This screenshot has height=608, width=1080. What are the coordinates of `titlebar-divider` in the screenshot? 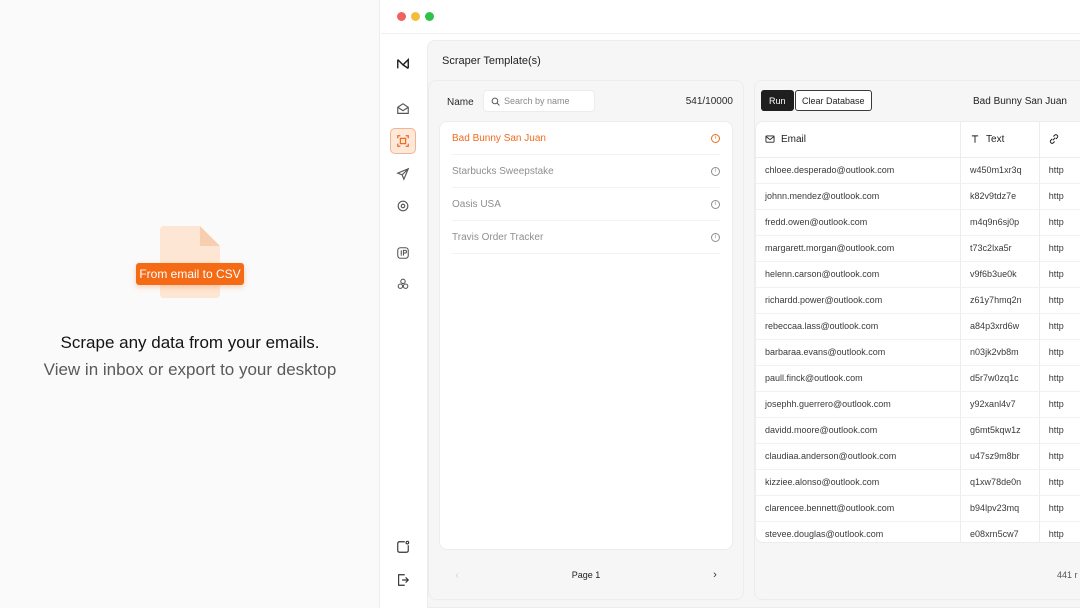 It's located at (730, 33).